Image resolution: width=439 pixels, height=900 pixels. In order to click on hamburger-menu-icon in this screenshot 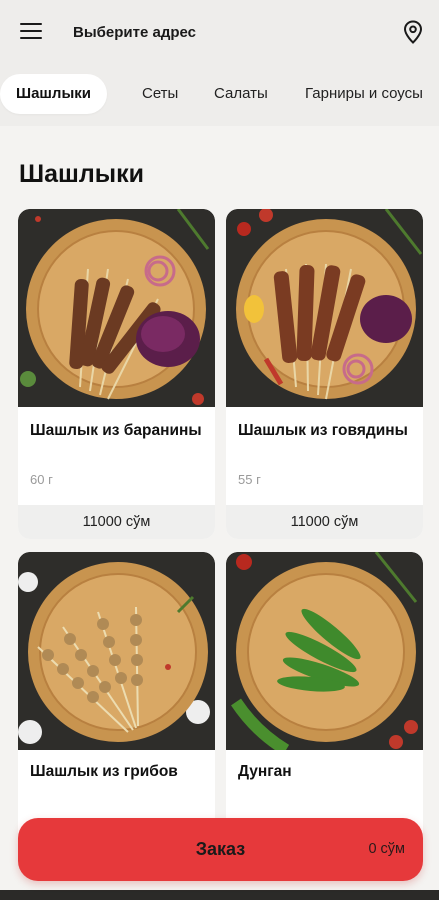, I will do `click(31, 32)`.